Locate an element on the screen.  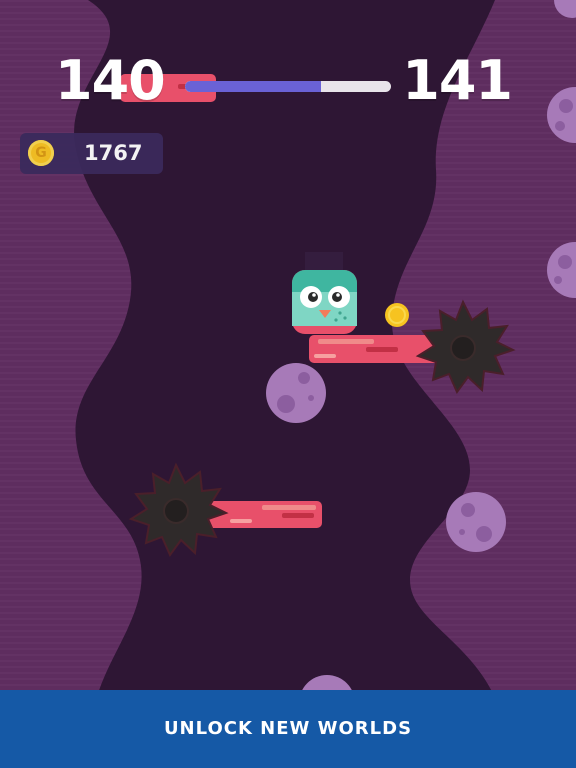
promo-banner: UNLOCK NEW WORLDS is located at coordinates (288, 729).